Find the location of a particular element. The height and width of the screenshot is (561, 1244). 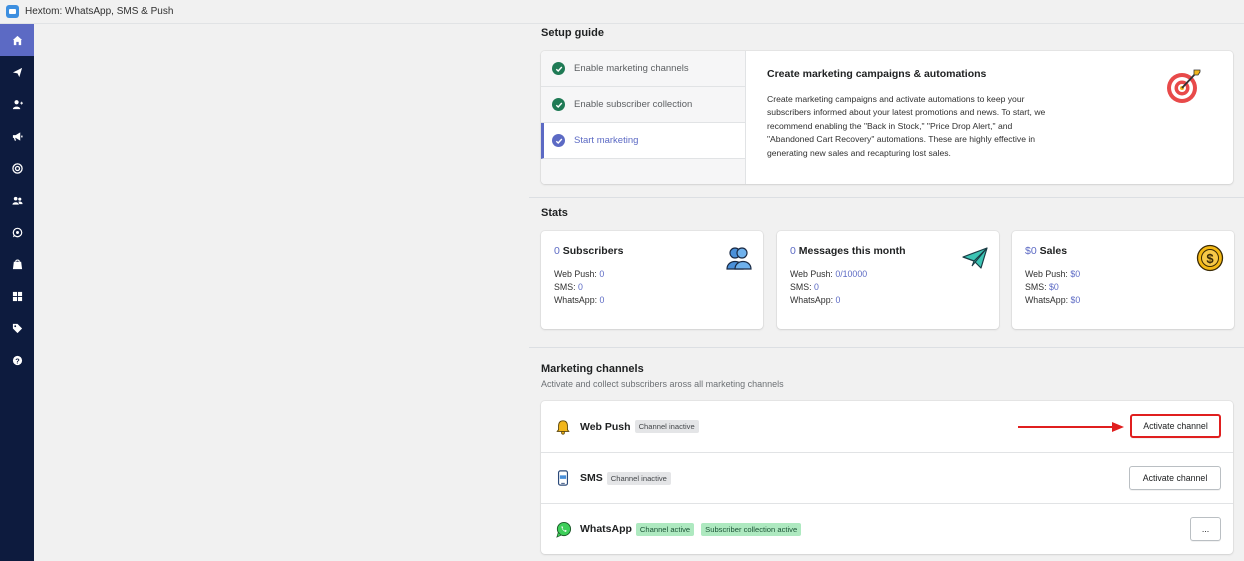

marketing-channels-title: Marketing channels is located at coordinates (592, 369).